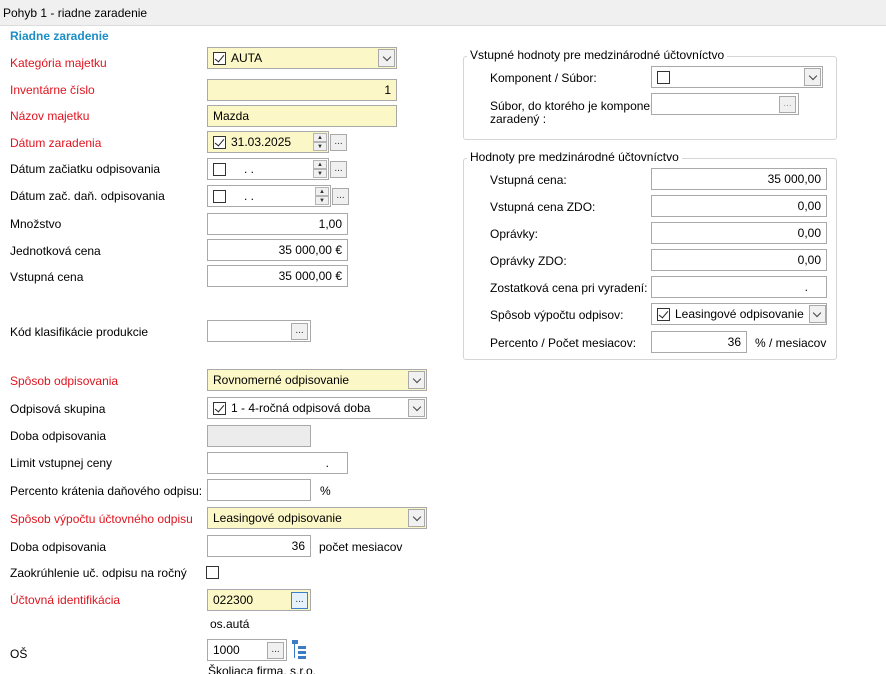  Describe the element at coordinates (58, 409) in the screenshot. I see `skupina-label: Odpisová skupina` at that location.